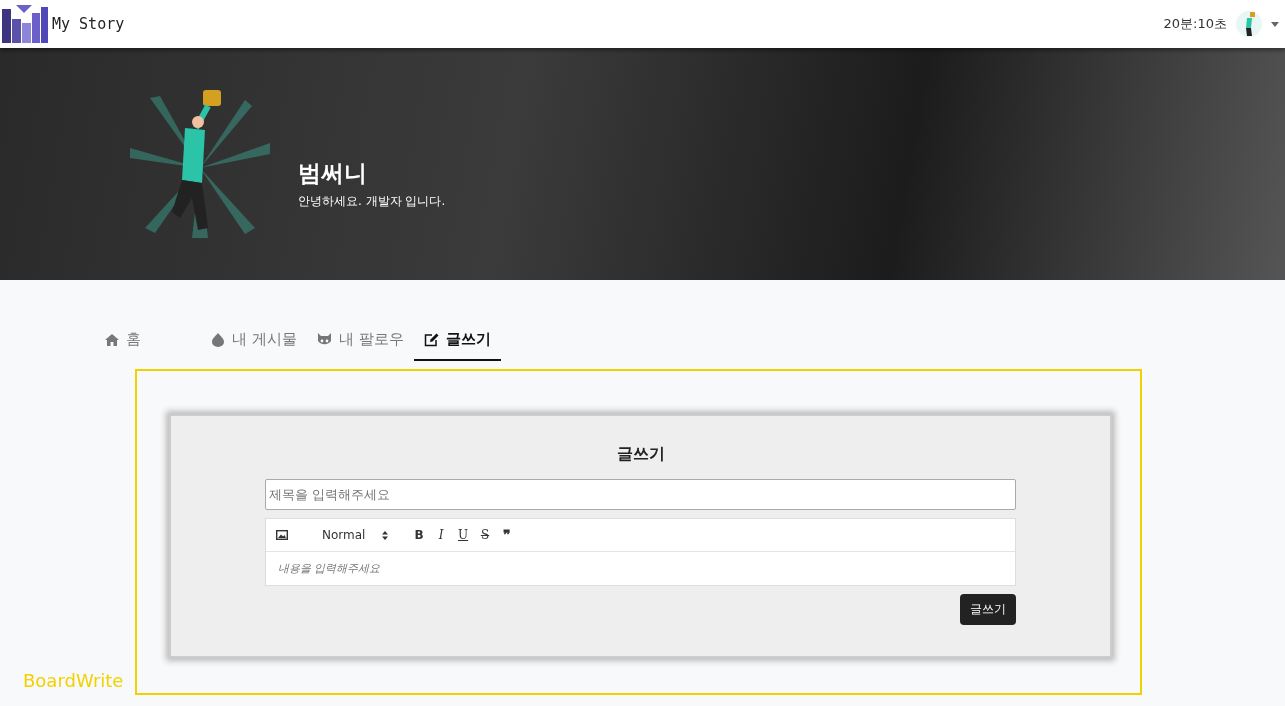 The width and height of the screenshot is (1285, 706). What do you see at coordinates (507, 535) in the screenshot?
I see `format-button: ❞` at bounding box center [507, 535].